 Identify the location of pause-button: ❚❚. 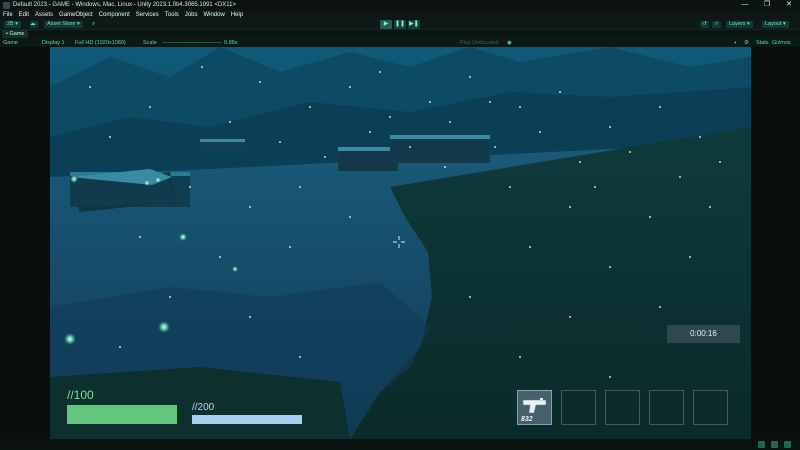
(400, 24).